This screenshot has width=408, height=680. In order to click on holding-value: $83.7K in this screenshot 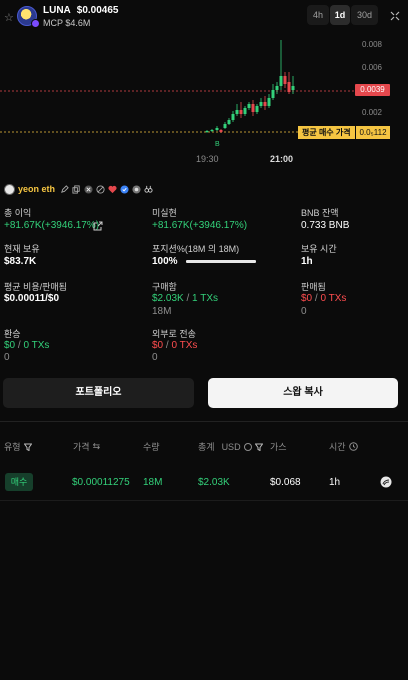, I will do `click(20, 261)`.